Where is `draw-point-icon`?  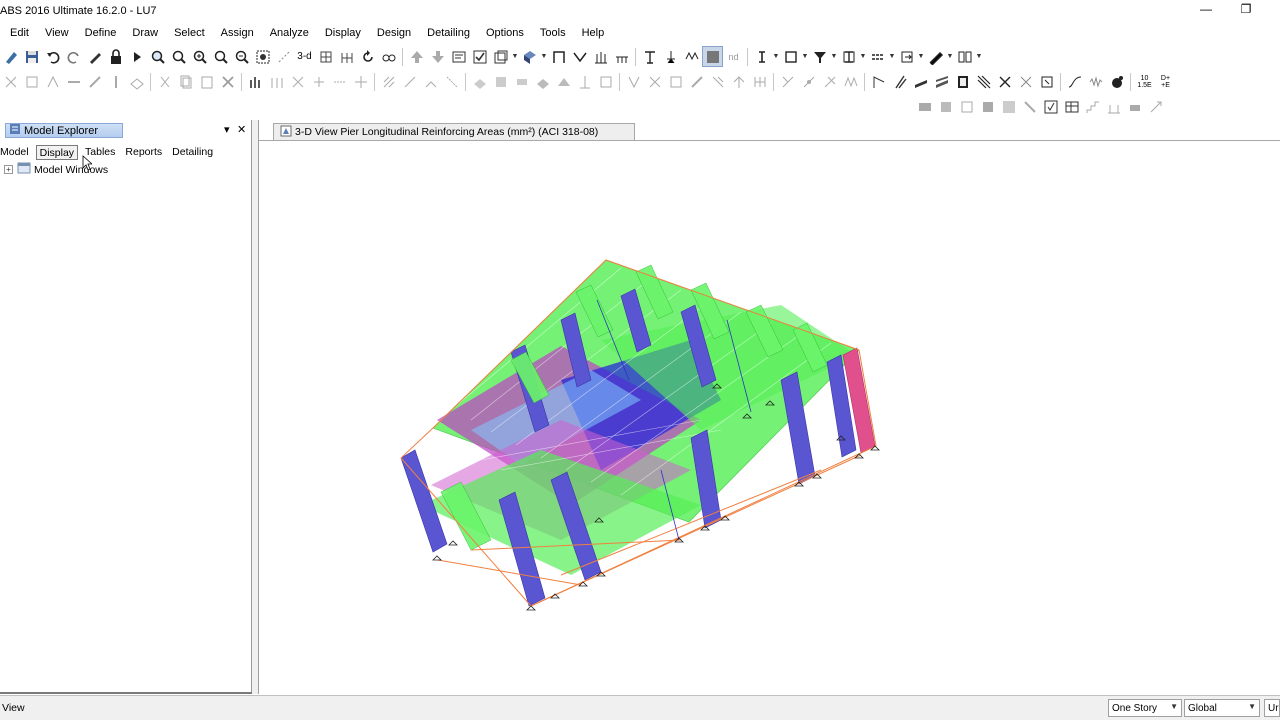 draw-point-icon is located at coordinates (10, 81).